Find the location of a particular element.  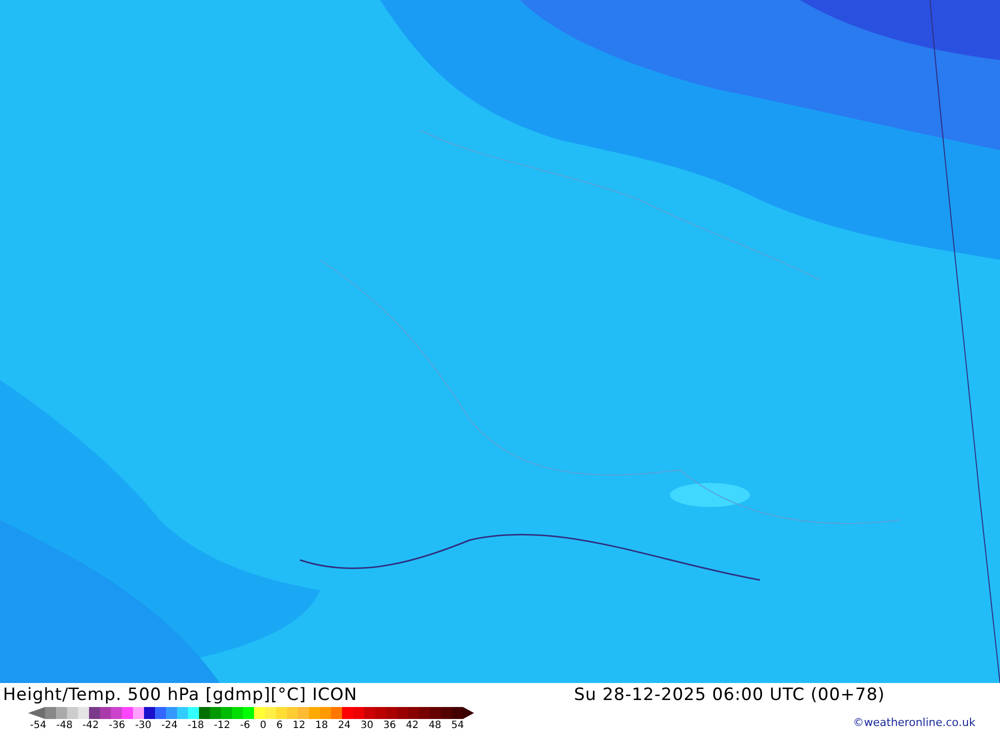

scale-label: -24 is located at coordinates (169, 726).